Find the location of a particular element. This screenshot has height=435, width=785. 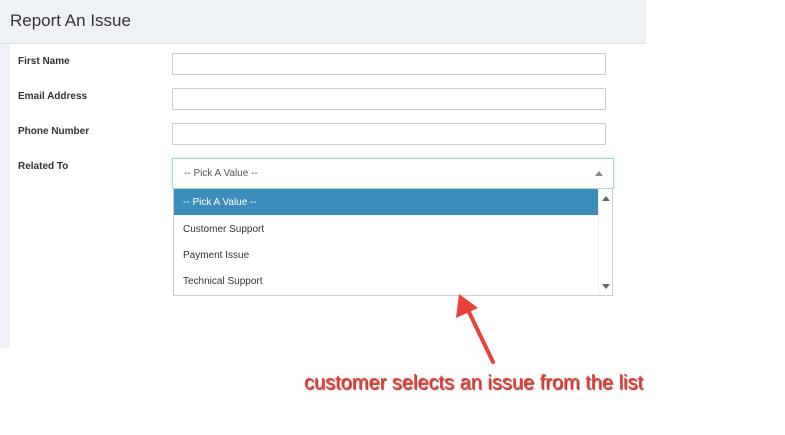

annotation-arrow-shaft is located at coordinates (480, 336).